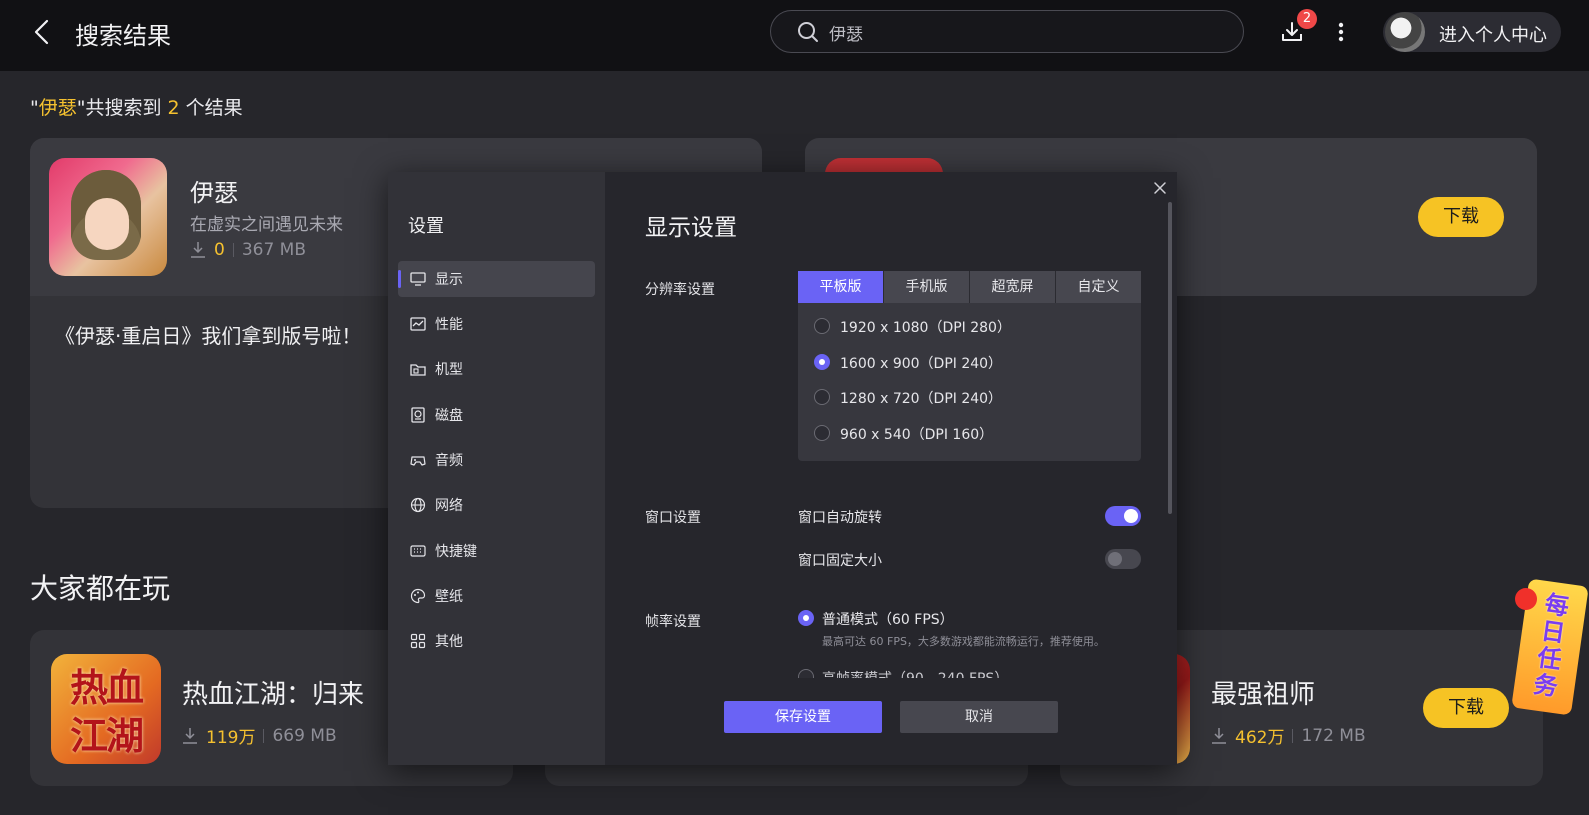 Image resolution: width=1589 pixels, height=815 pixels. I want to click on radio-label: 1920 x 1080（DPI 280）, so click(925, 328).